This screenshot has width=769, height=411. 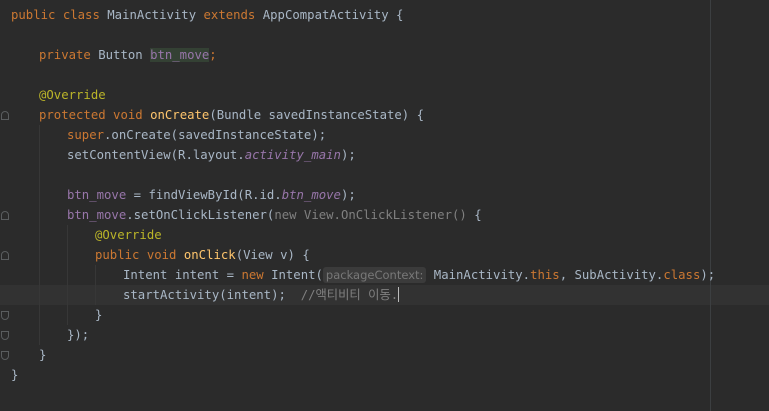 I want to click on code-text: setContentView(R.layout., so click(x=156, y=155).